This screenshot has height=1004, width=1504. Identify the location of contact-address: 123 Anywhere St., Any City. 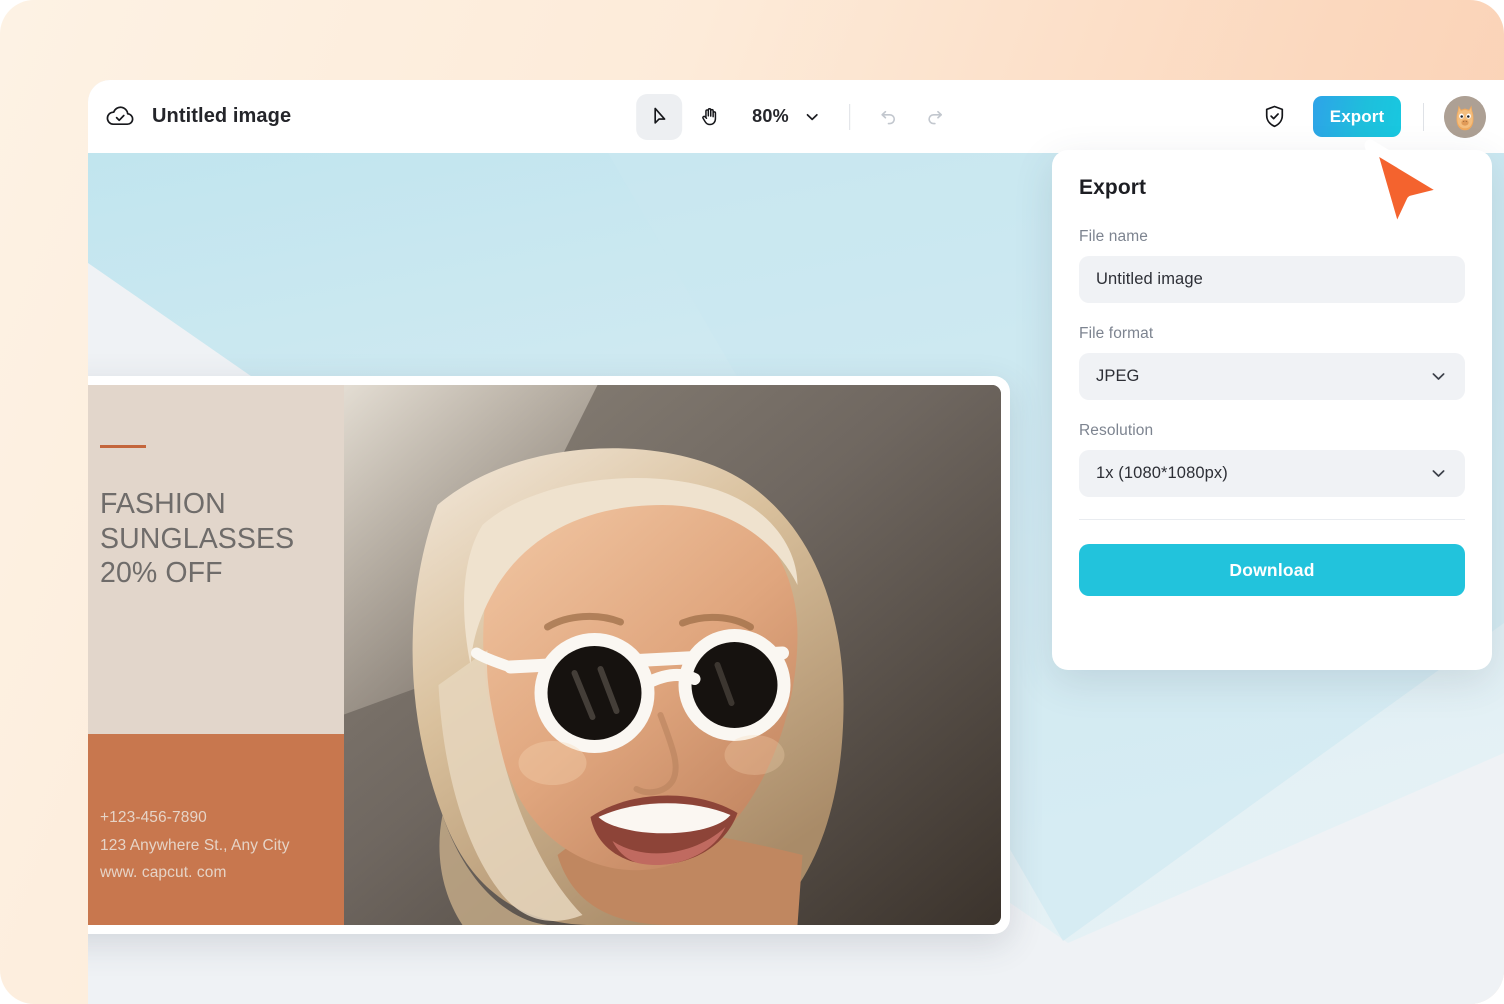
(195, 845).